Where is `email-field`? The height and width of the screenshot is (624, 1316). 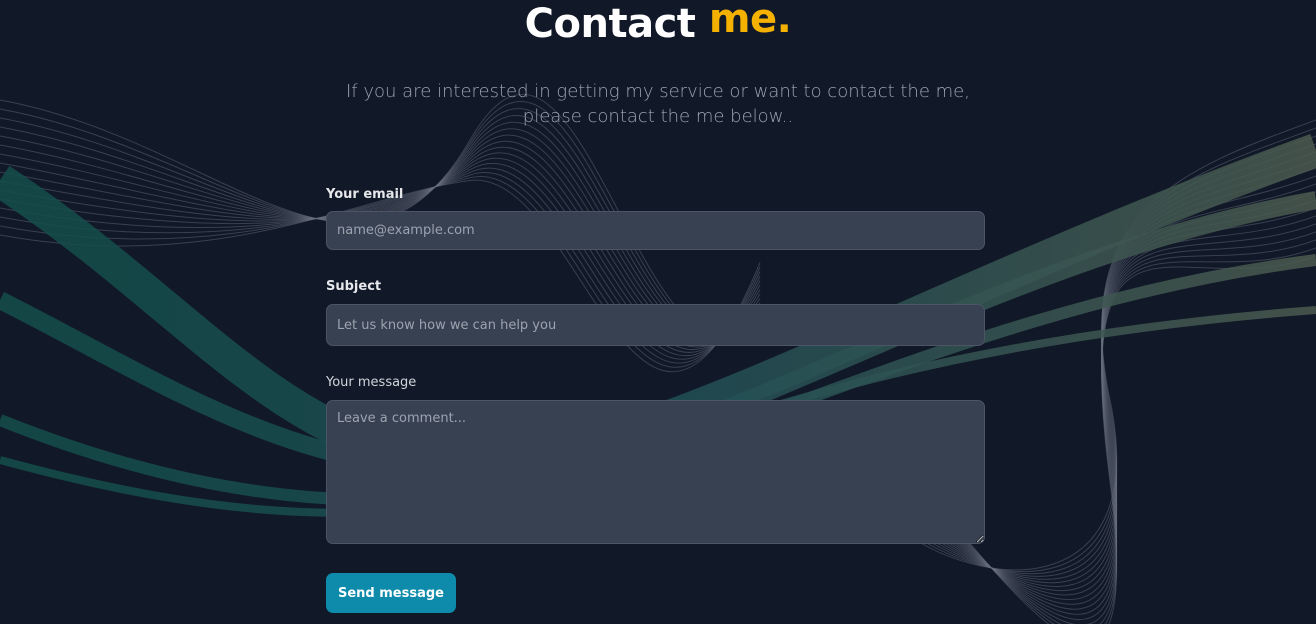 email-field is located at coordinates (655, 230).